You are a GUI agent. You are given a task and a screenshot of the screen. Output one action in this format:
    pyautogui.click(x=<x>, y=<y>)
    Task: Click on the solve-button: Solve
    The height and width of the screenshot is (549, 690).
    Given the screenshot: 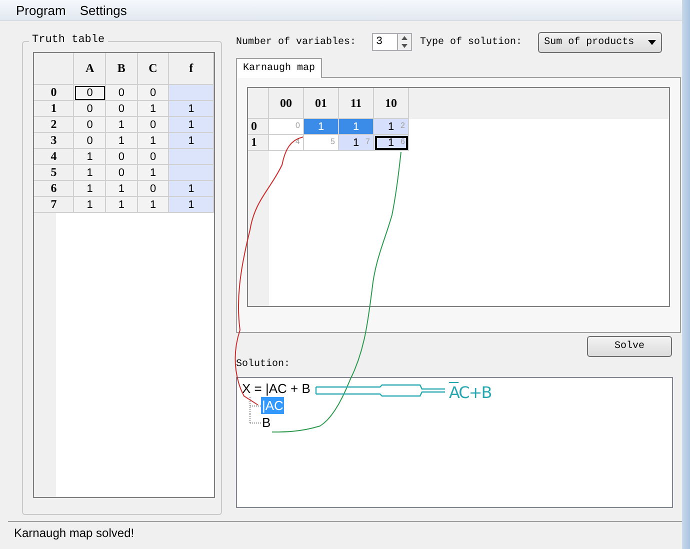 What is the action you would take?
    pyautogui.click(x=629, y=346)
    